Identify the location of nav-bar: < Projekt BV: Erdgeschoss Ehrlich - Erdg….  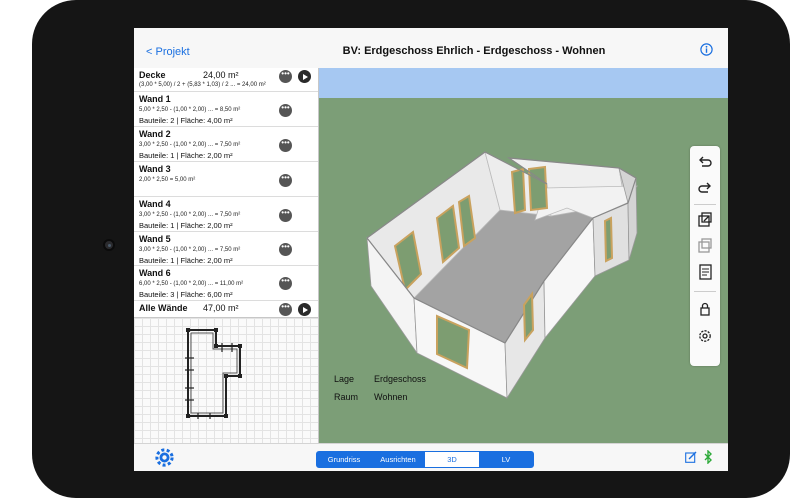
(431, 48).